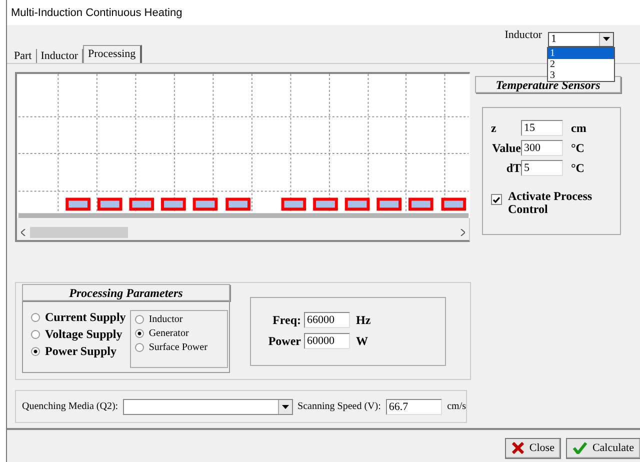 The width and height of the screenshot is (640, 462). I want to click on checkmark-icon, so click(580, 448).